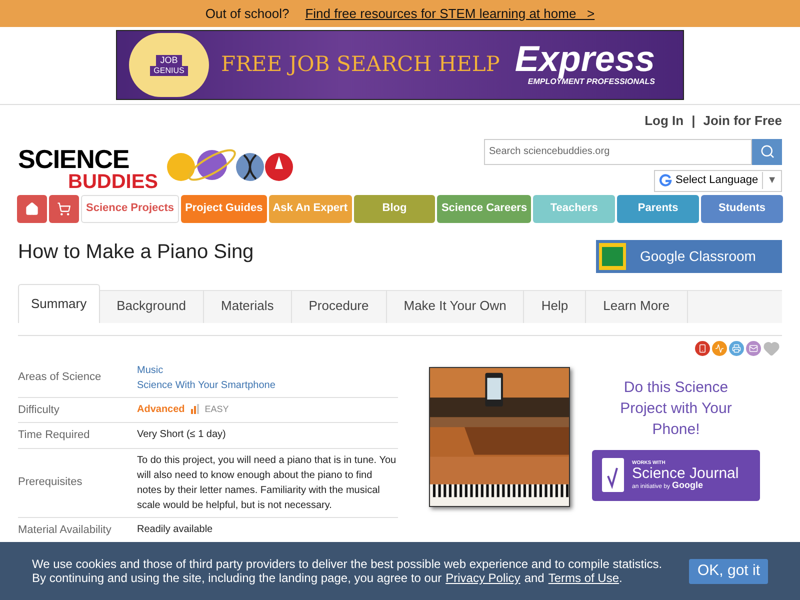 The image size is (800, 600). I want to click on row-value: Very Short (≤ 1 day), so click(182, 435).